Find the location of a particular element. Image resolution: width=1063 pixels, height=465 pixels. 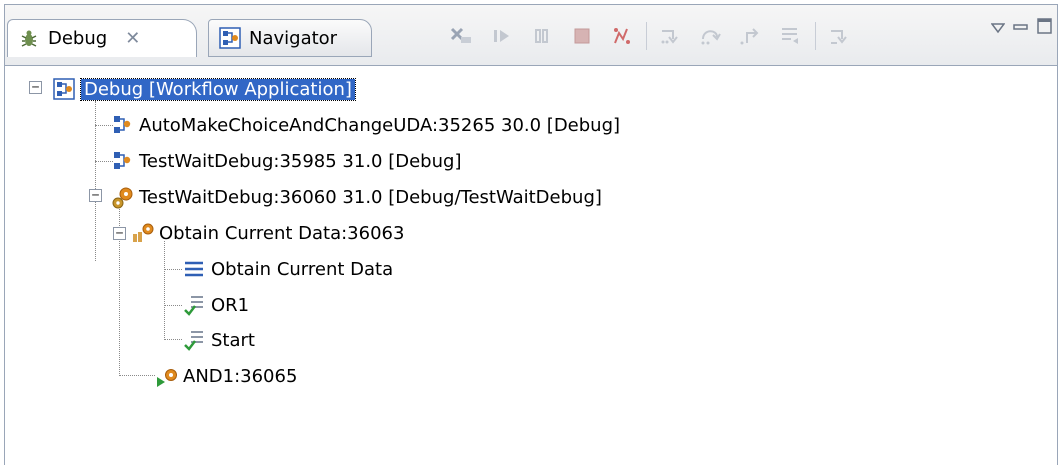

close-icon: ✕ is located at coordinates (132, 38).